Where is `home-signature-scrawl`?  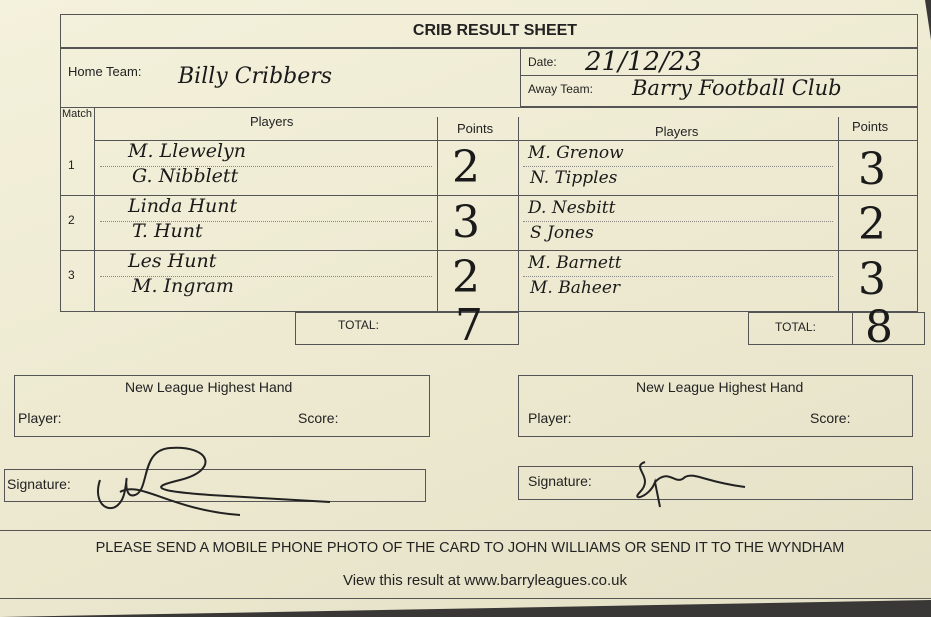
home-signature-scrawl is located at coordinates (214, 481).